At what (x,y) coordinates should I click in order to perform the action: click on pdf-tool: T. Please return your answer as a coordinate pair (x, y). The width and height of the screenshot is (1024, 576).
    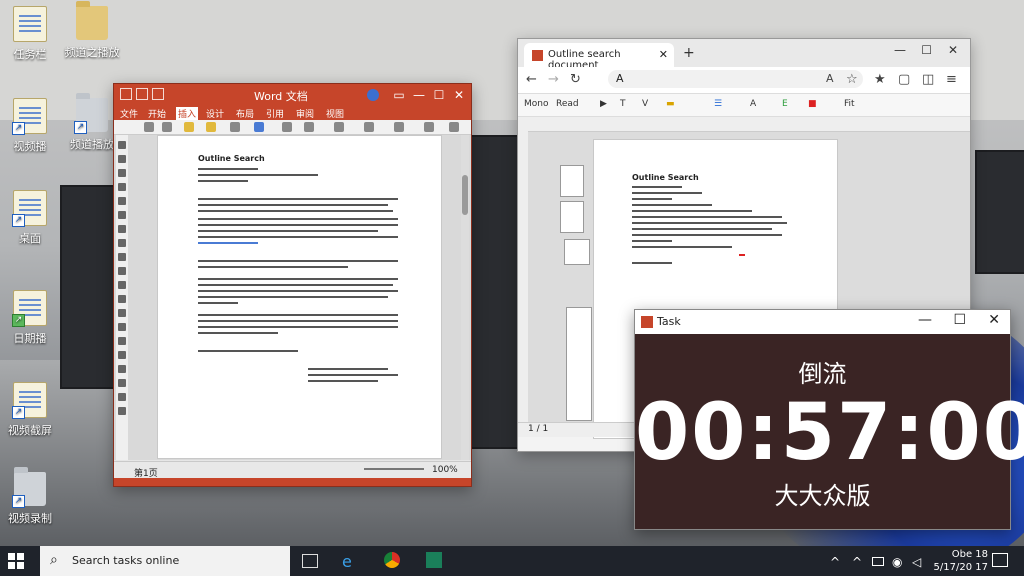
    Looking at the image, I should click on (623, 104).